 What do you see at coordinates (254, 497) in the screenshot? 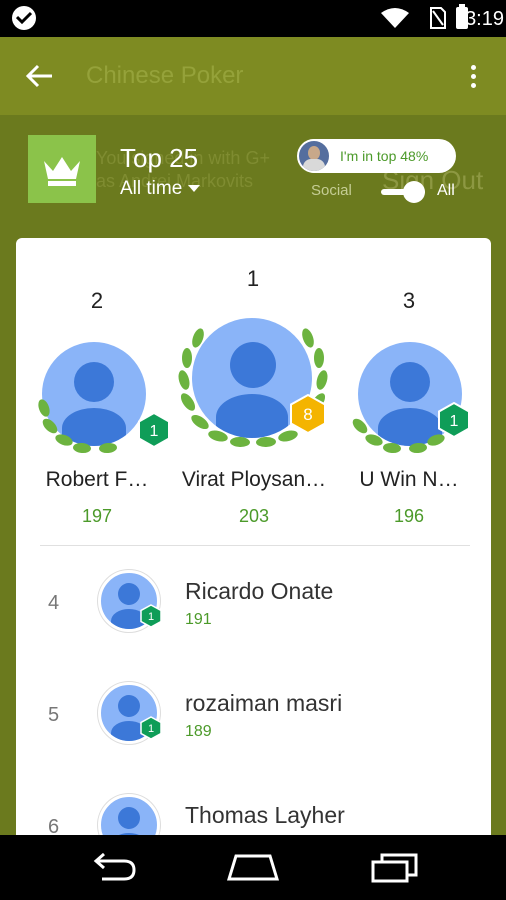
I see `podium-first-info: Virat Ploysan… 203` at bounding box center [254, 497].